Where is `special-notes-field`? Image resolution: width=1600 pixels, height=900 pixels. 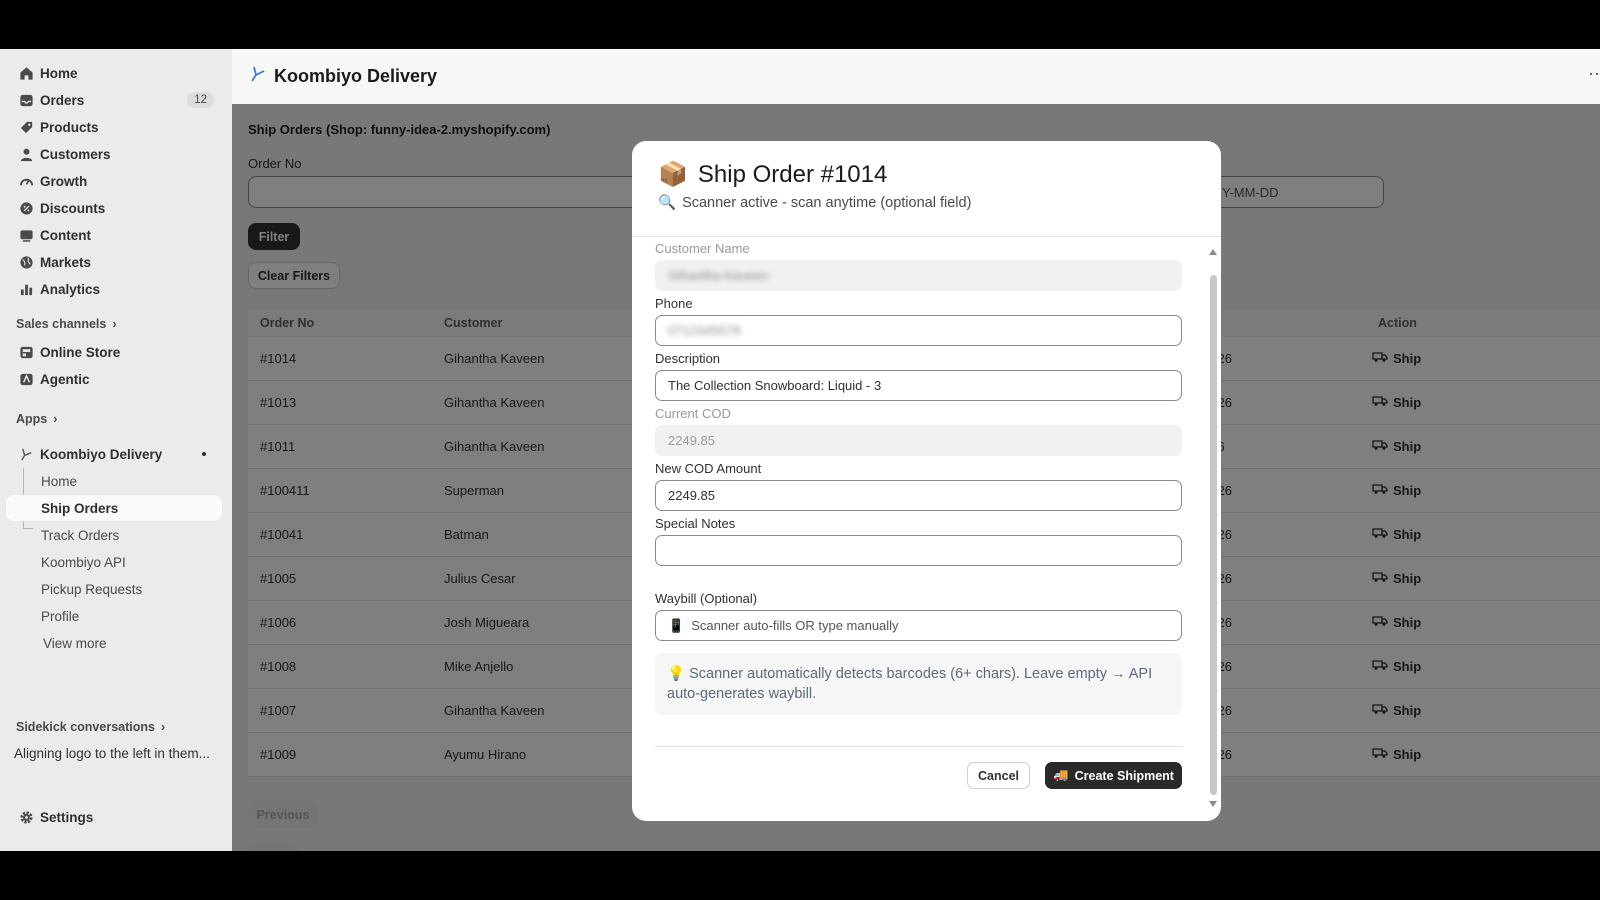 special-notes-field is located at coordinates (918, 550).